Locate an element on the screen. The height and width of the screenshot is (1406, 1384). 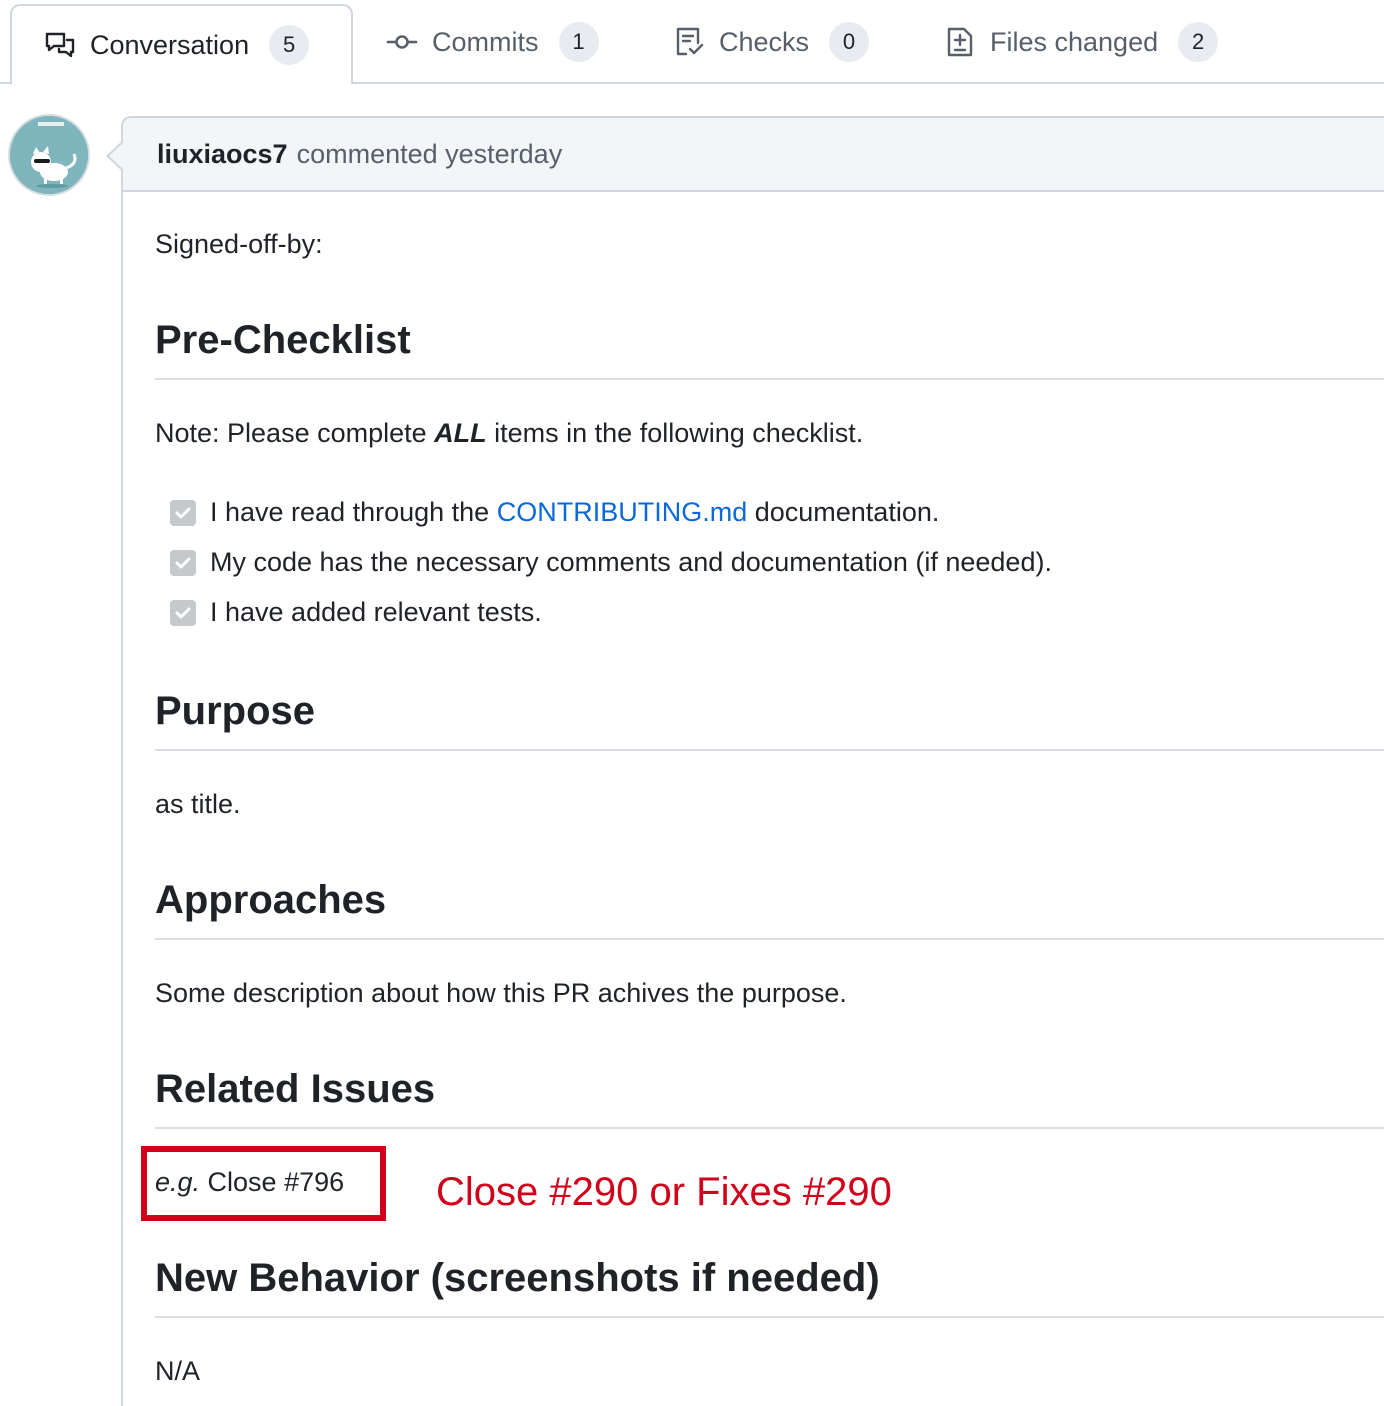
comment-author: liuxiaocs7 is located at coordinates (222, 154).